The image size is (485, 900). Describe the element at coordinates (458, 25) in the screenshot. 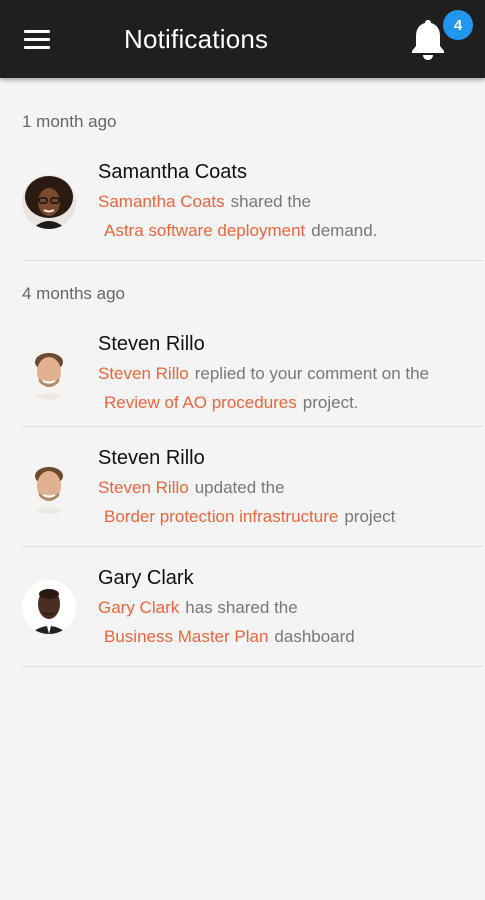

I see `notification-count-badge: 4` at that location.